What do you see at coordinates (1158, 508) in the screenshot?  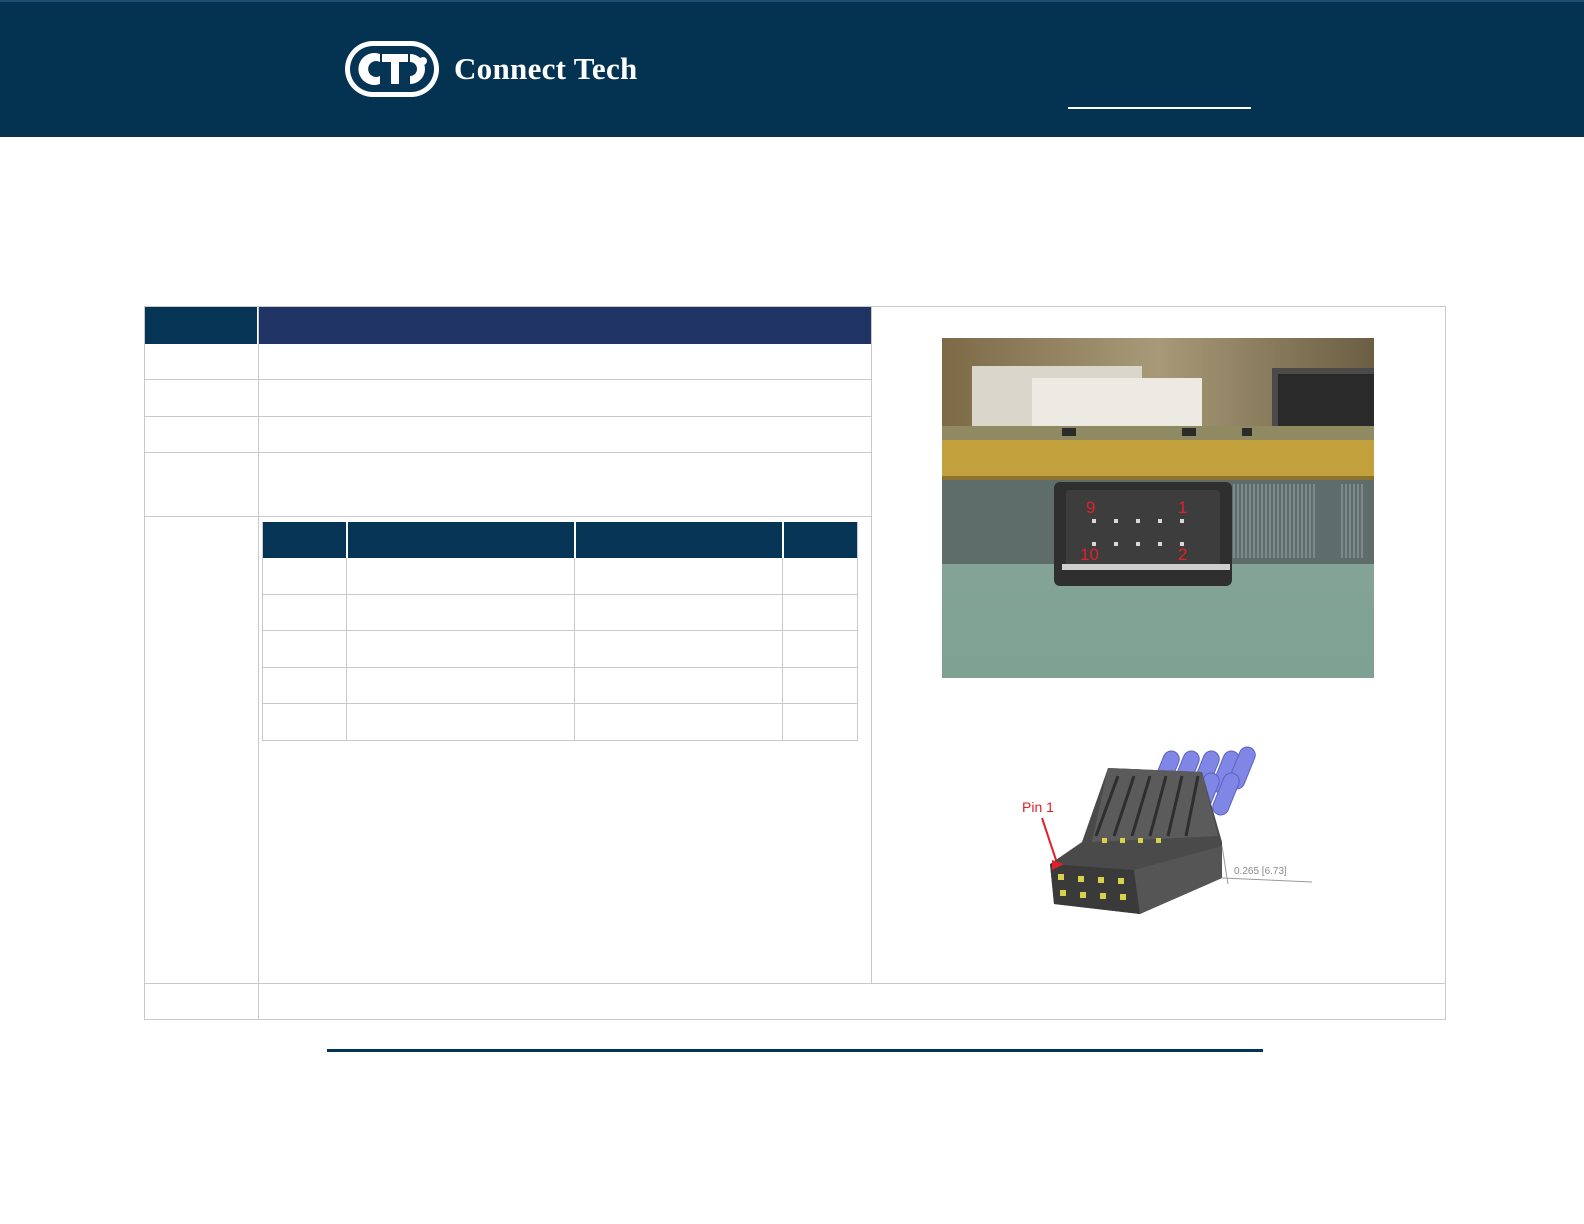 I see `connector-photo: 9 1 10 2` at bounding box center [1158, 508].